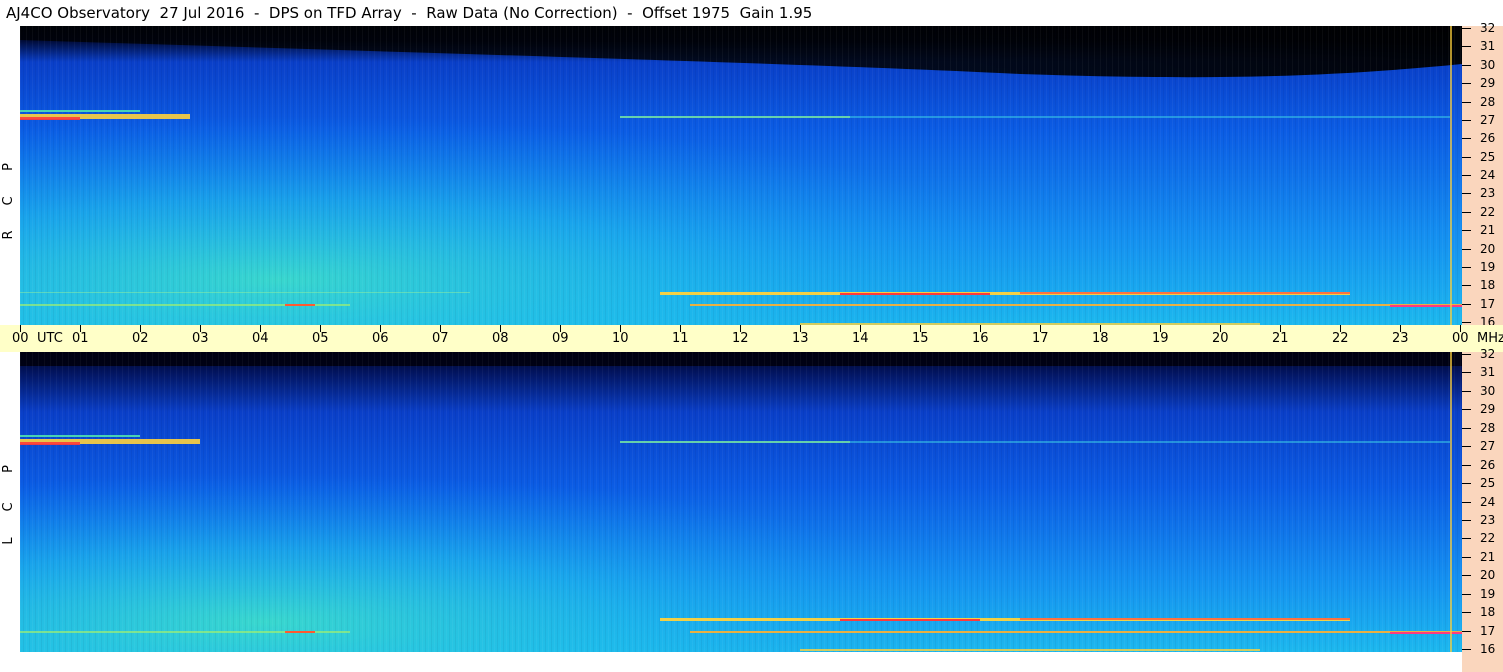  What do you see at coordinates (620, 338) in the screenshot?
I see `time-tick-label: 10` at bounding box center [620, 338].